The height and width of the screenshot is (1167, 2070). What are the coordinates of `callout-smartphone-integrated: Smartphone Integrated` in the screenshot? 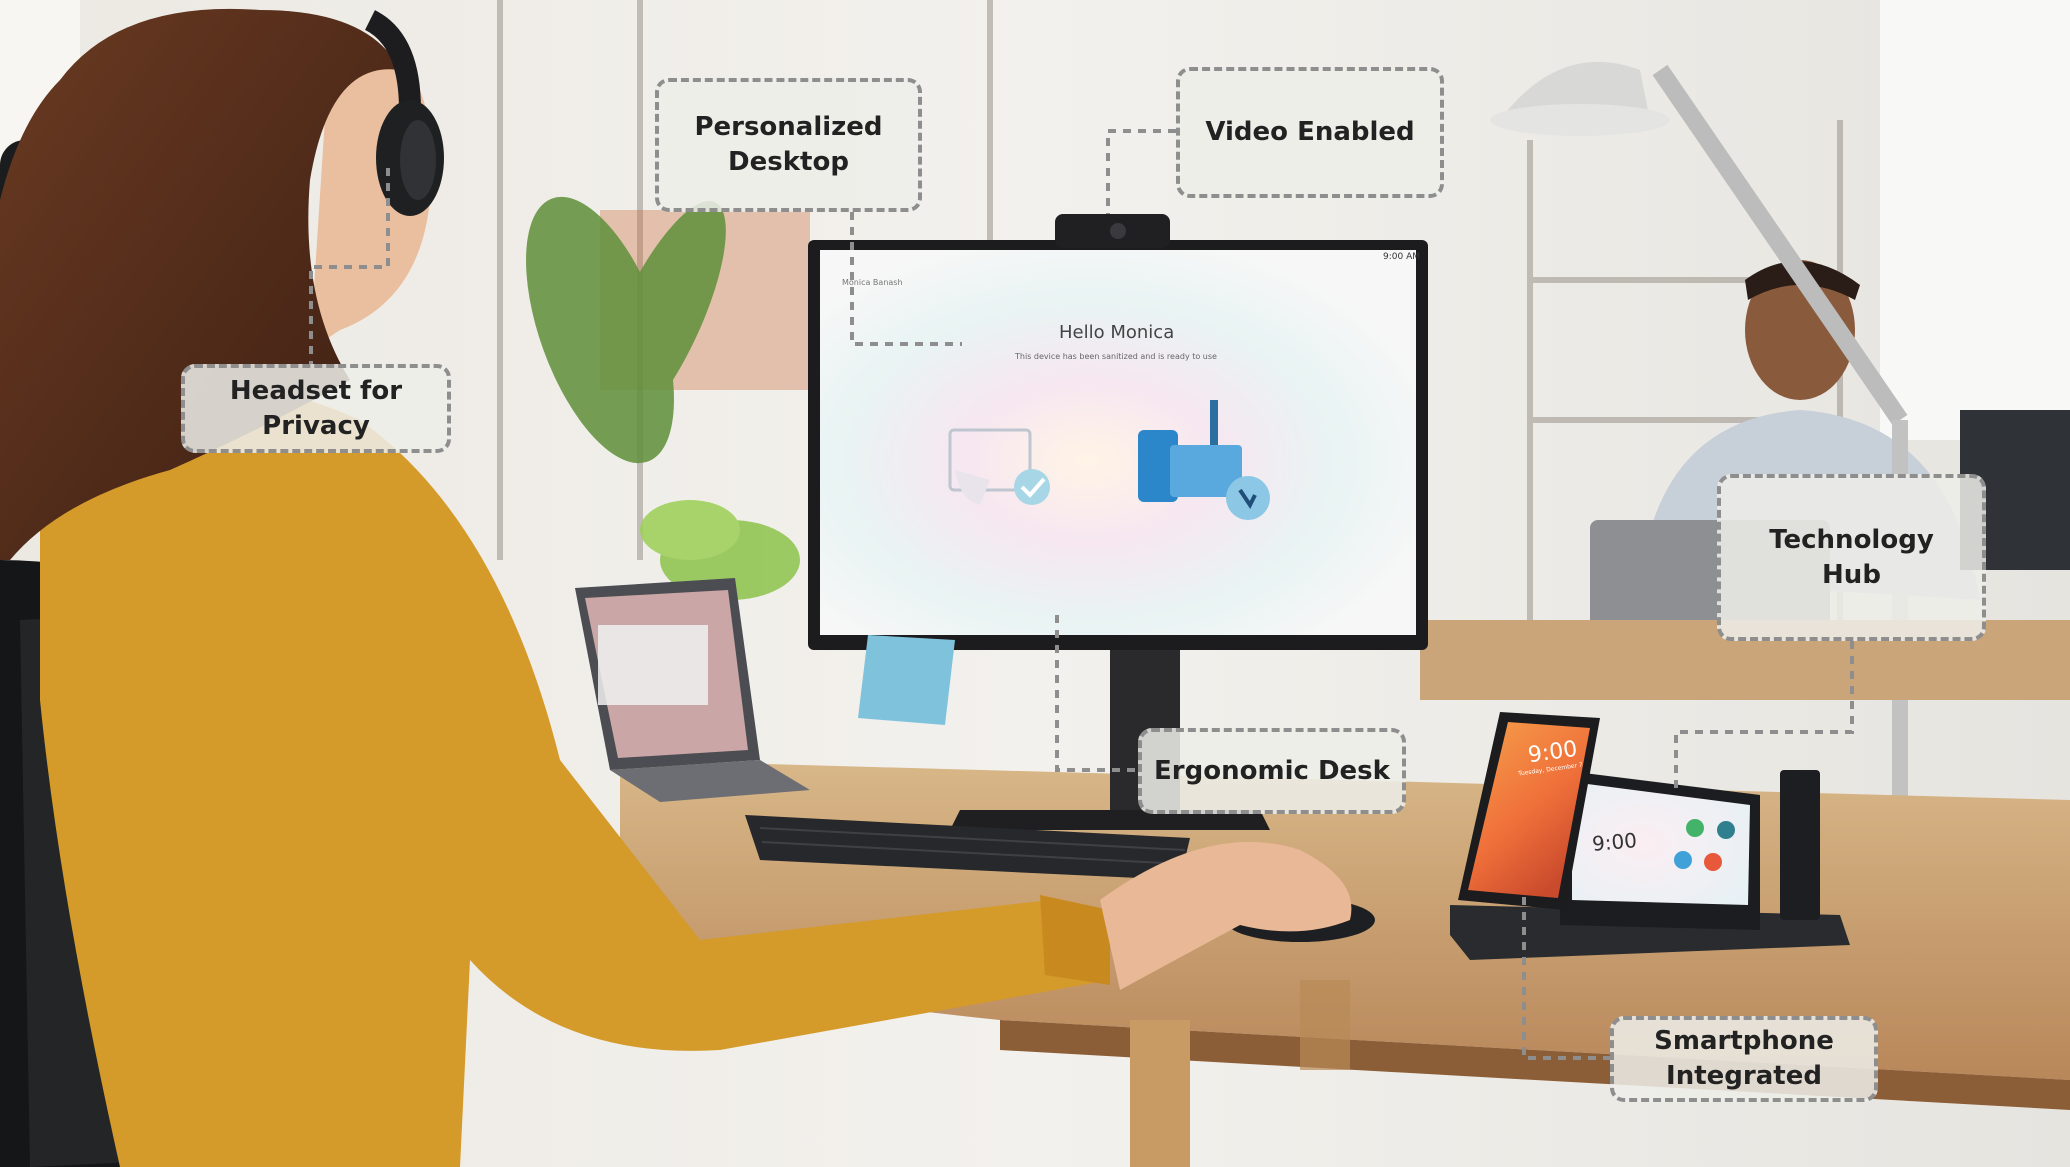 It's located at (1744, 1059).